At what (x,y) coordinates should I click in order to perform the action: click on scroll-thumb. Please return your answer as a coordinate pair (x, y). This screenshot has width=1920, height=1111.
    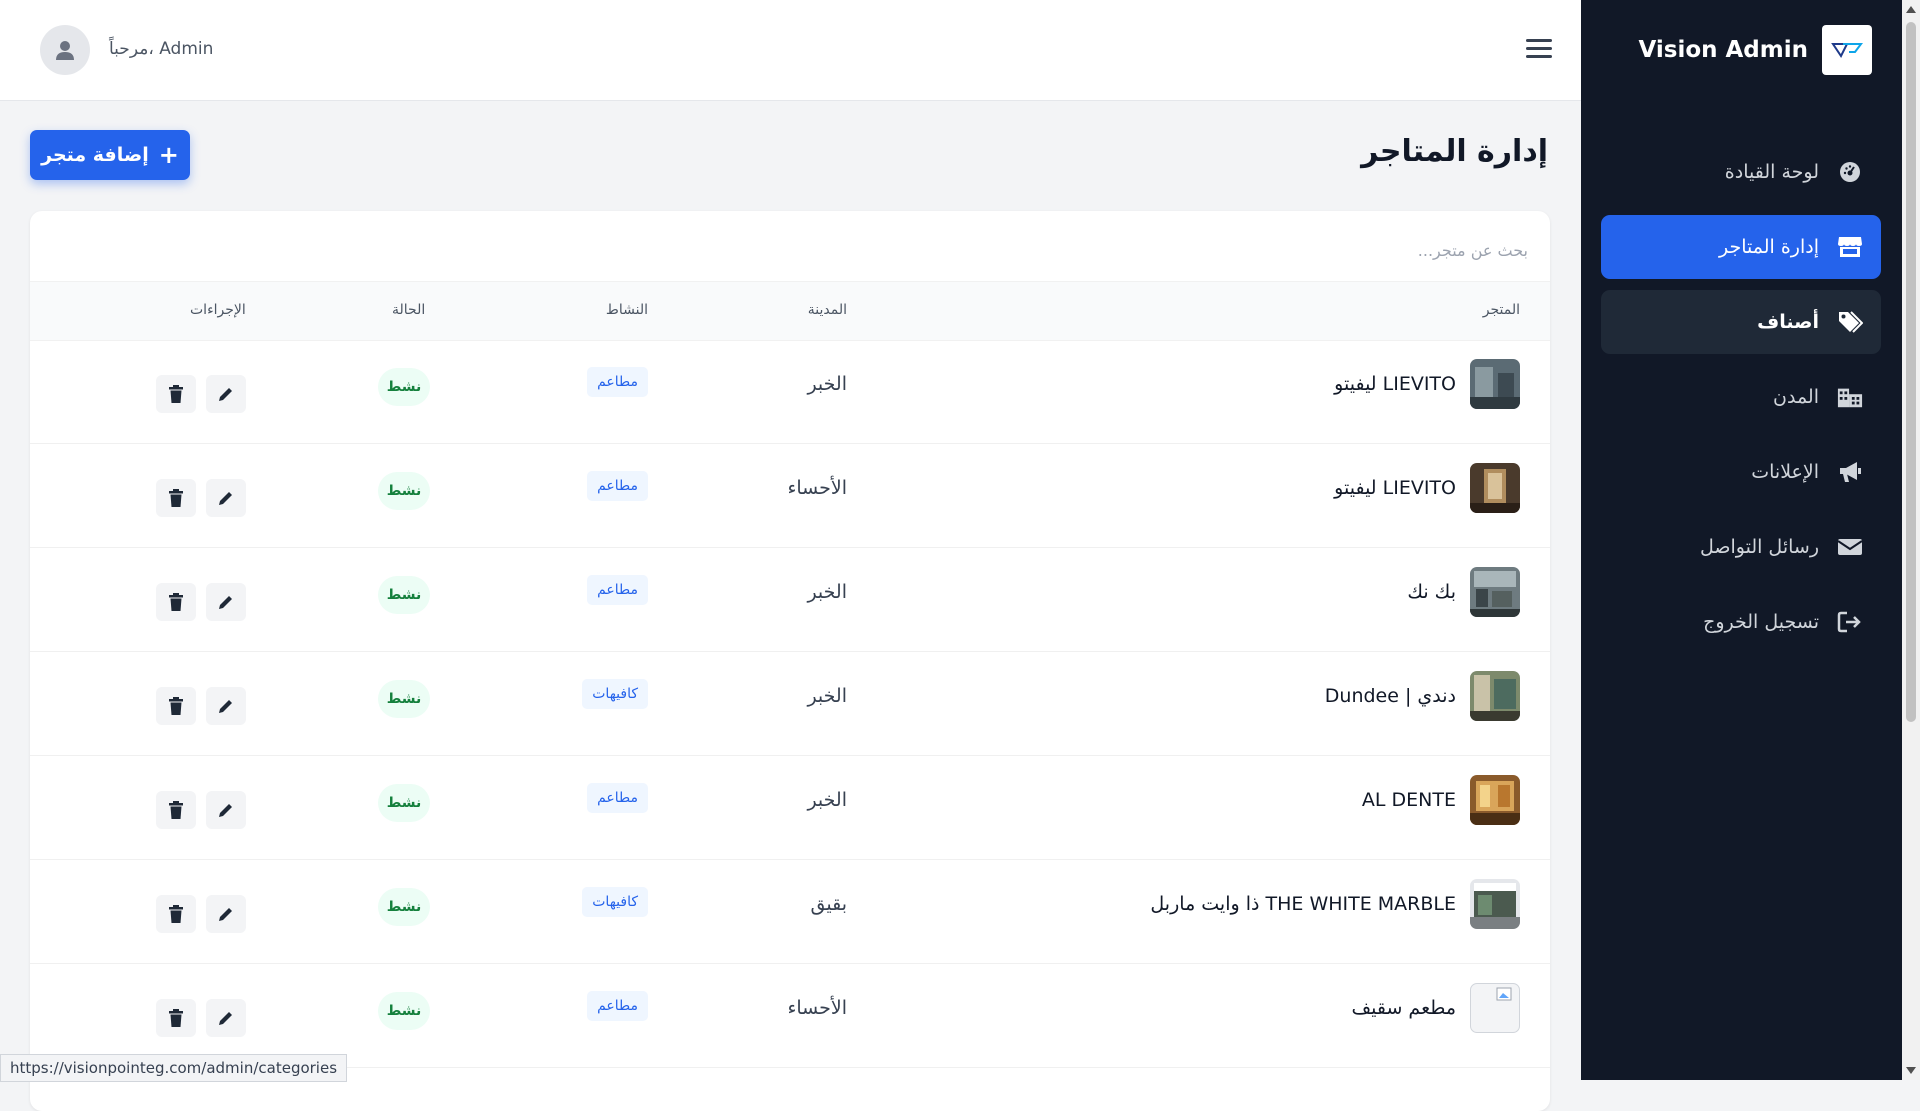
    Looking at the image, I should click on (1911, 372).